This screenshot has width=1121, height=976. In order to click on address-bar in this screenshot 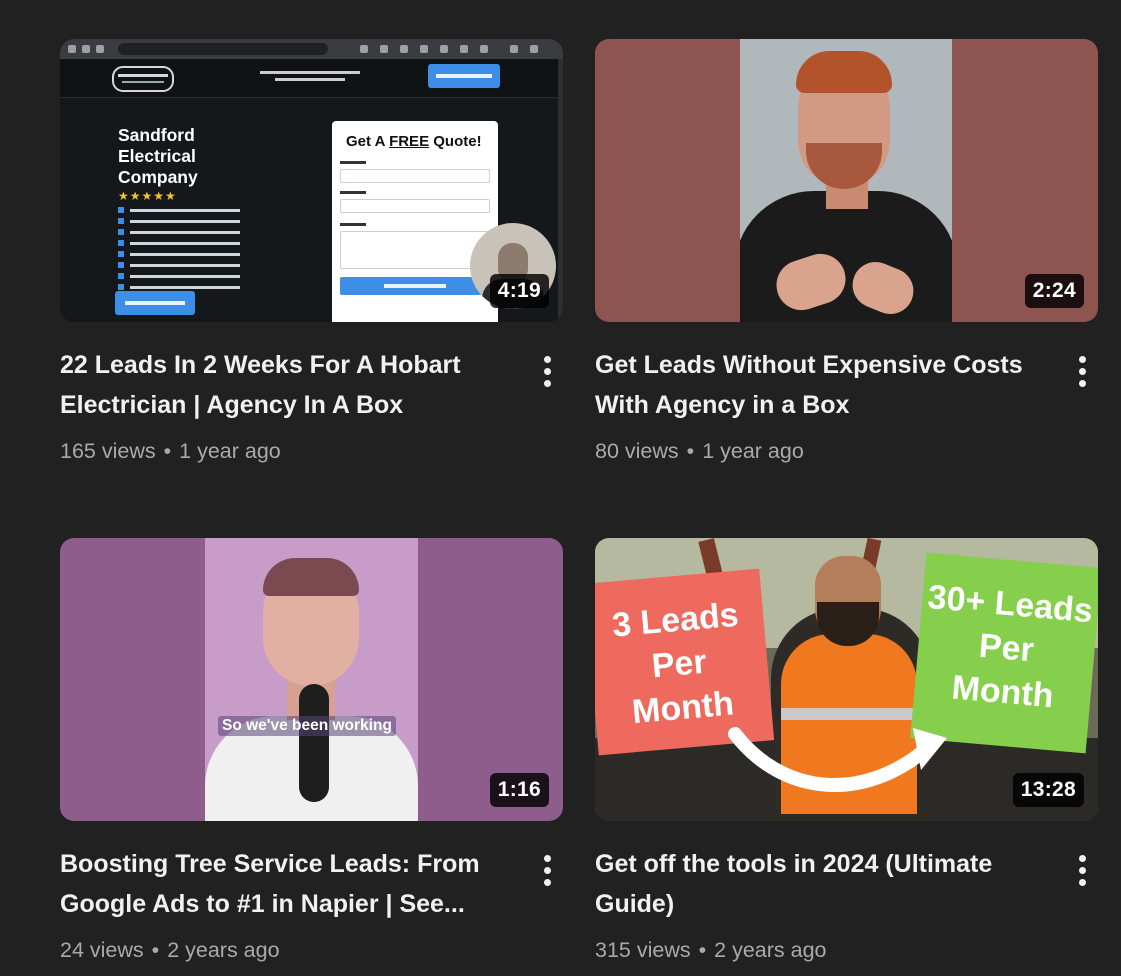, I will do `click(223, 49)`.